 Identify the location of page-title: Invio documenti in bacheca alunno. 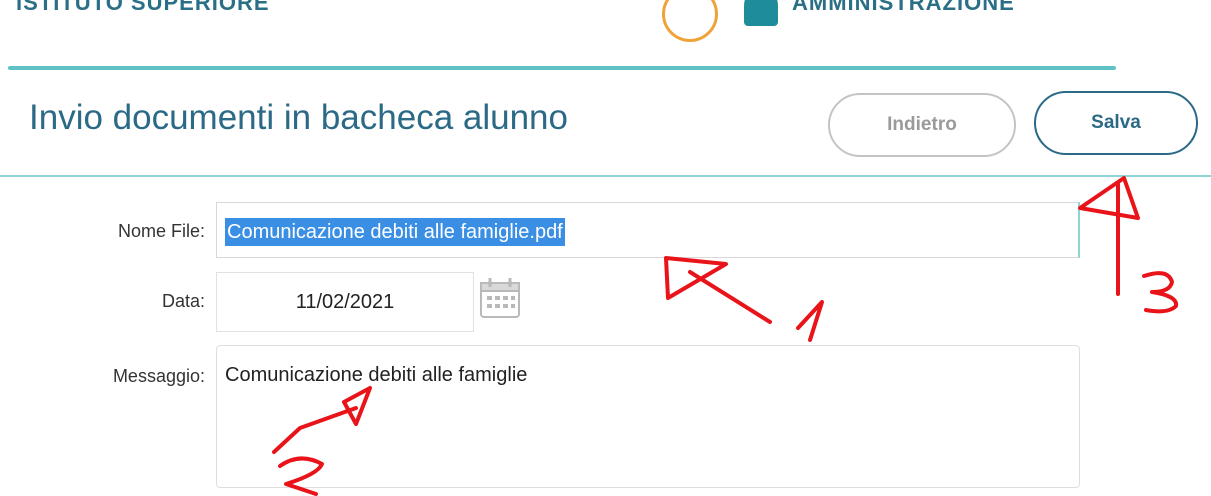
(298, 117).